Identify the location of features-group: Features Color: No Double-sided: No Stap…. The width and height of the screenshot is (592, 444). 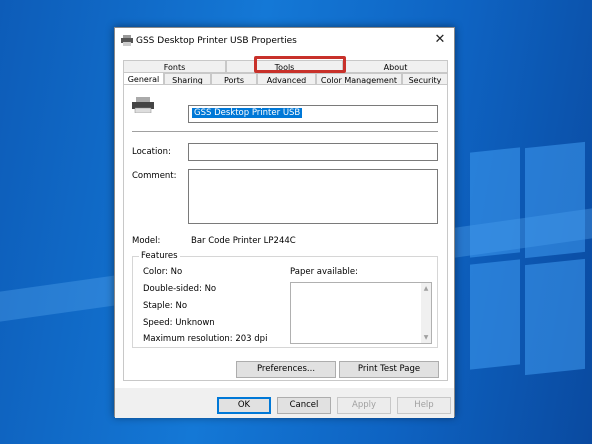
(285, 299).